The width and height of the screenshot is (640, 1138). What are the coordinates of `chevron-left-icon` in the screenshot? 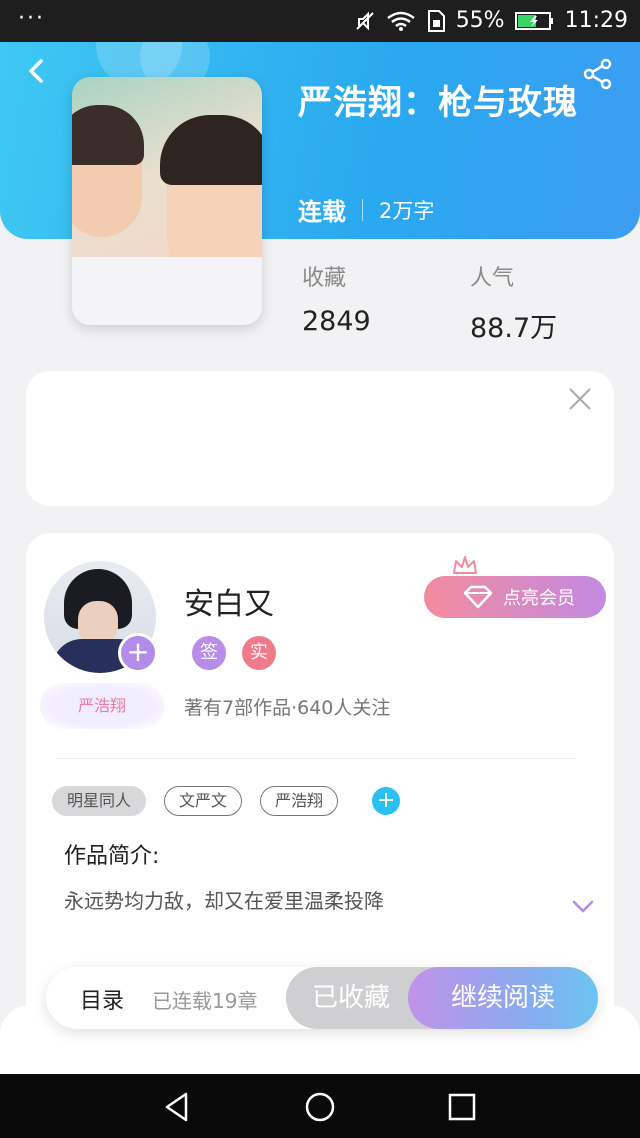 It's located at (36, 71).